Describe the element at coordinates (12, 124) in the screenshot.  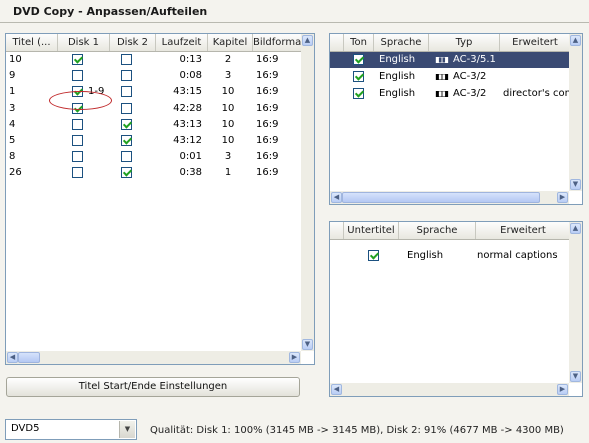
I see `titel-cell: 4` at that location.